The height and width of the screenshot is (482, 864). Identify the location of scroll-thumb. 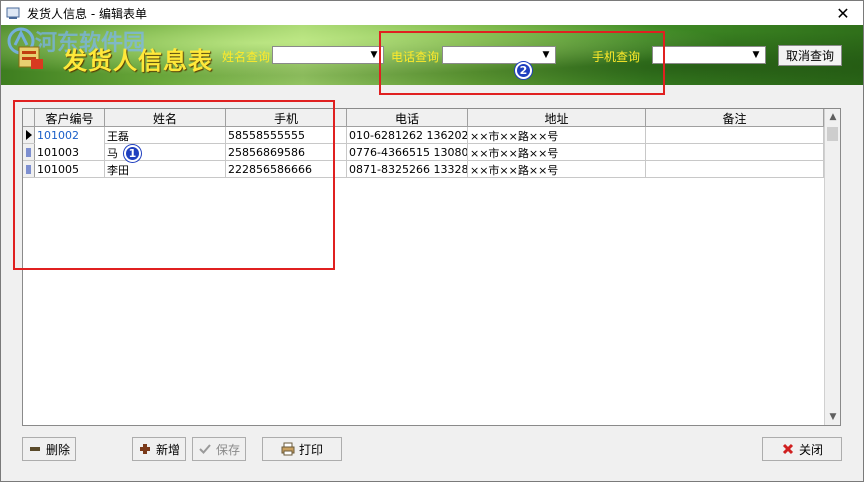
(832, 134).